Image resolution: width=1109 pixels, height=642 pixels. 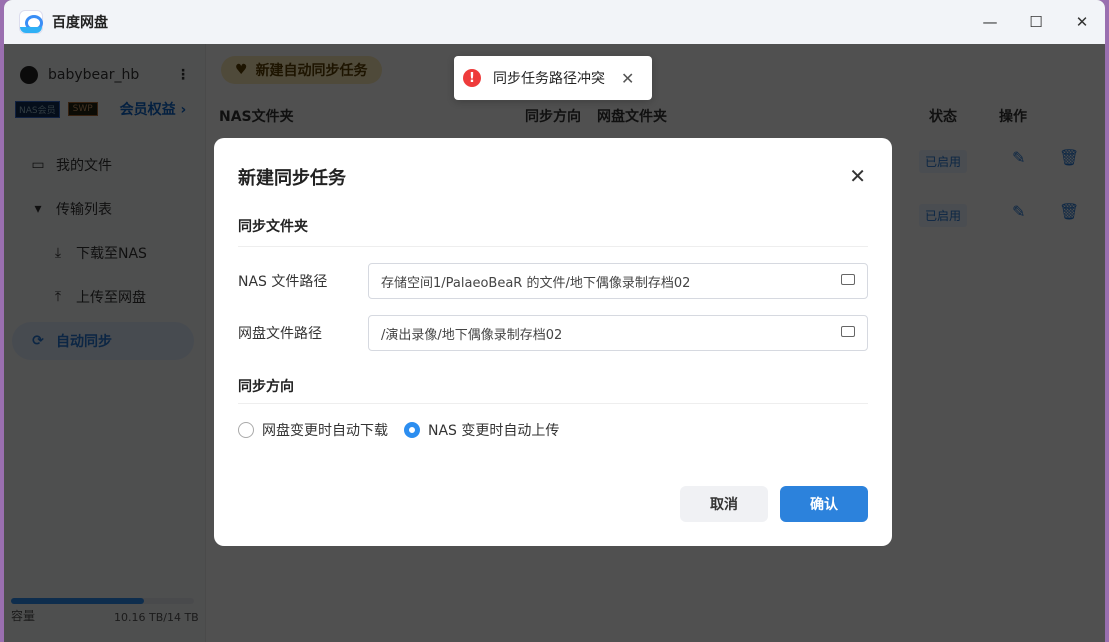 What do you see at coordinates (38, 165) in the screenshot?
I see `folder-icon: ▭` at bounding box center [38, 165].